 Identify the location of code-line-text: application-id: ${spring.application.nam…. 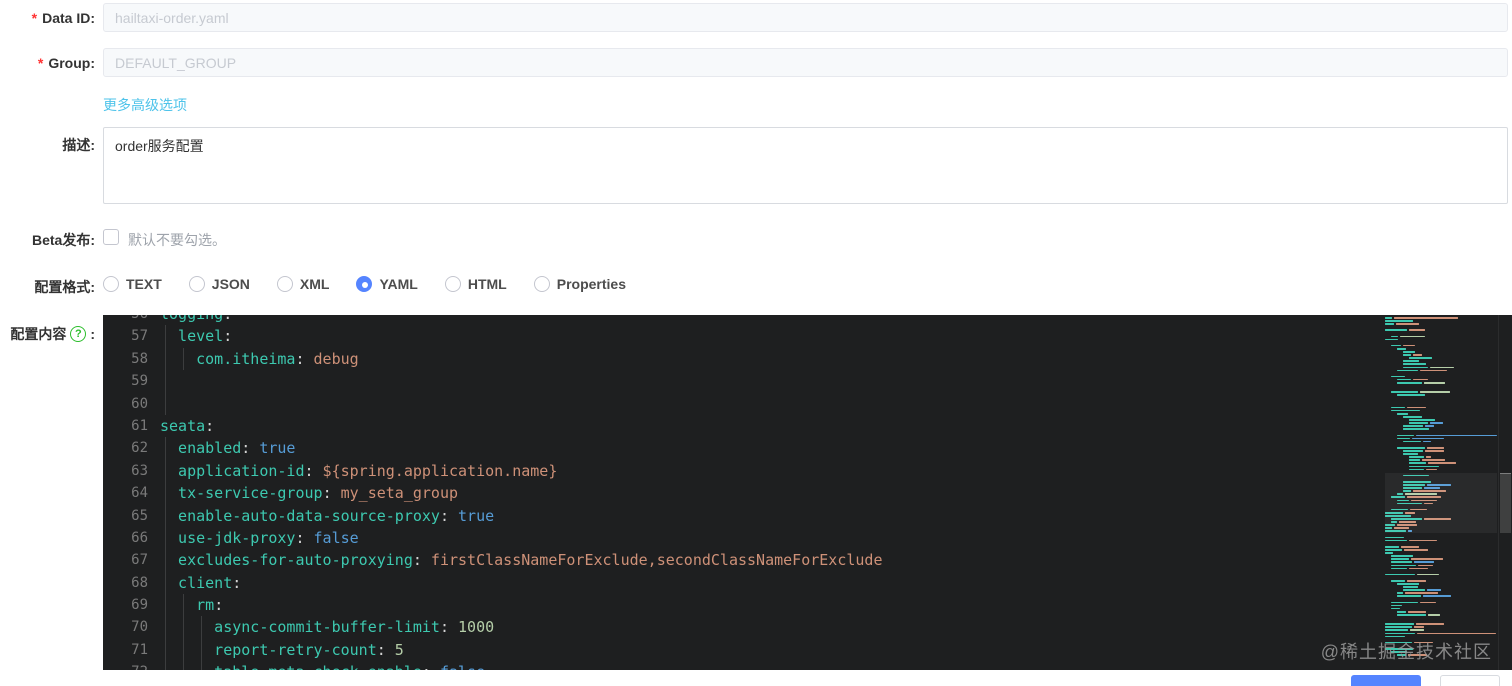
(836, 471).